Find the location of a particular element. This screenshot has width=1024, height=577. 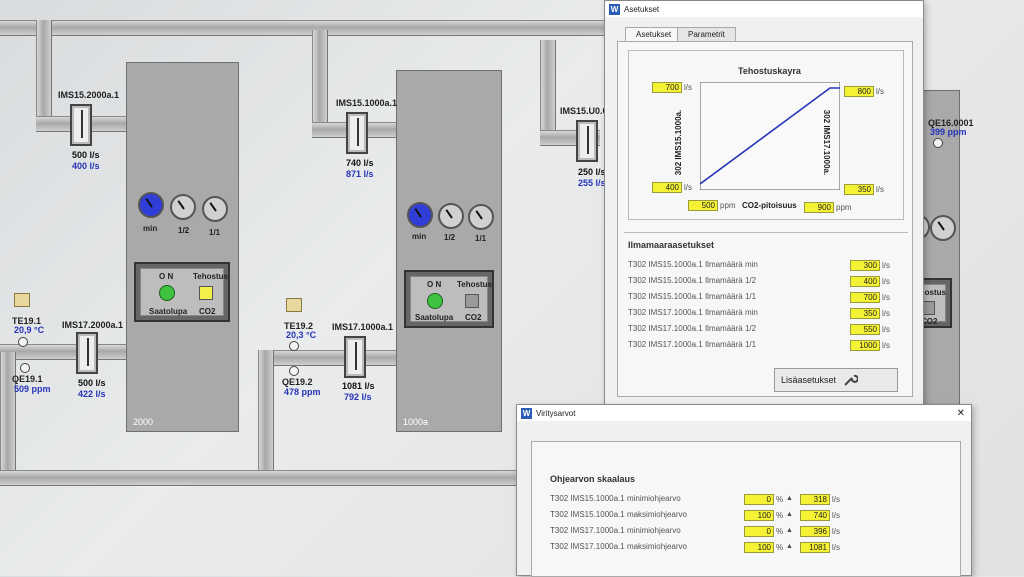

setting-row-value: 300 is located at coordinates (865, 265).